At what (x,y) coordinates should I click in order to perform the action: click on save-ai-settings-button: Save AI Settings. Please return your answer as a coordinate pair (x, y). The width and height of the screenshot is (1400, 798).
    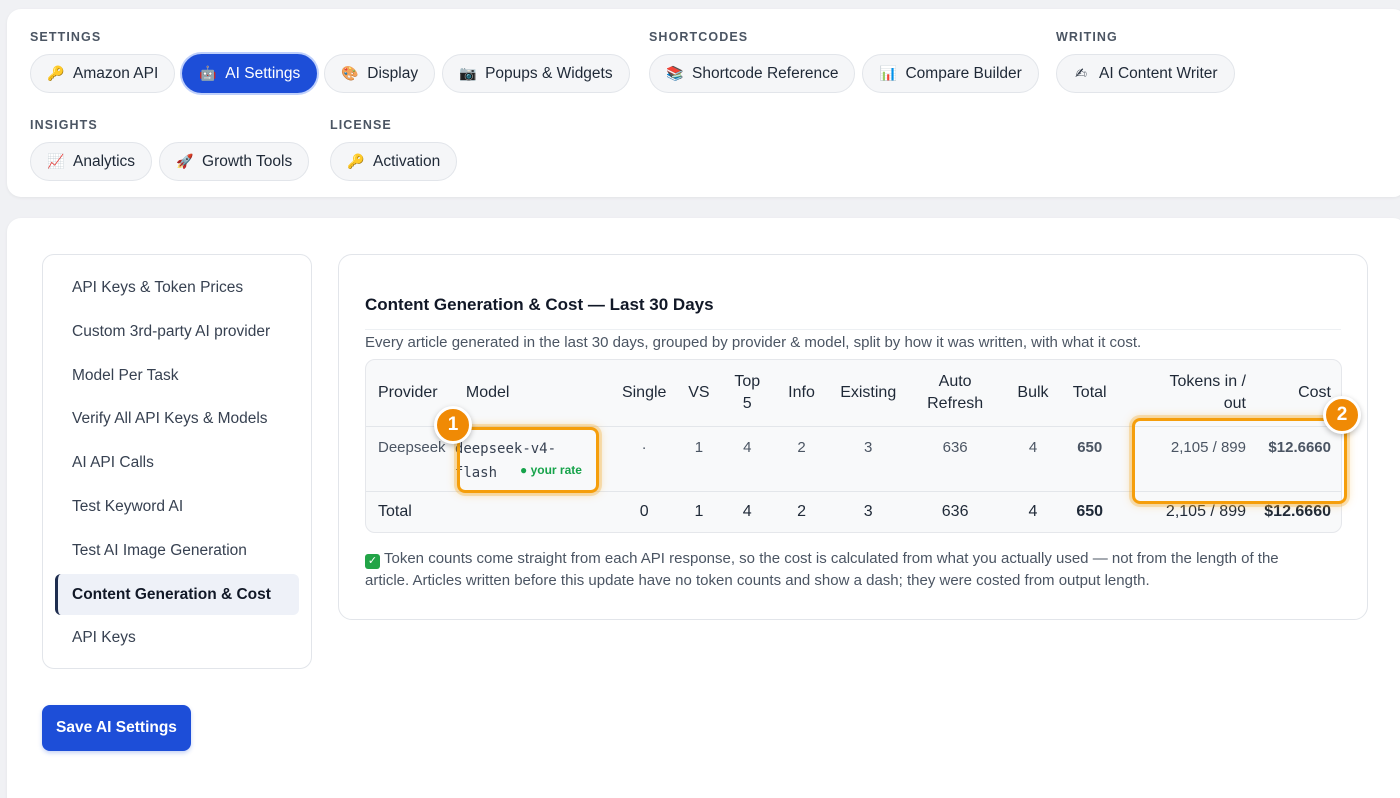
    Looking at the image, I should click on (116, 728).